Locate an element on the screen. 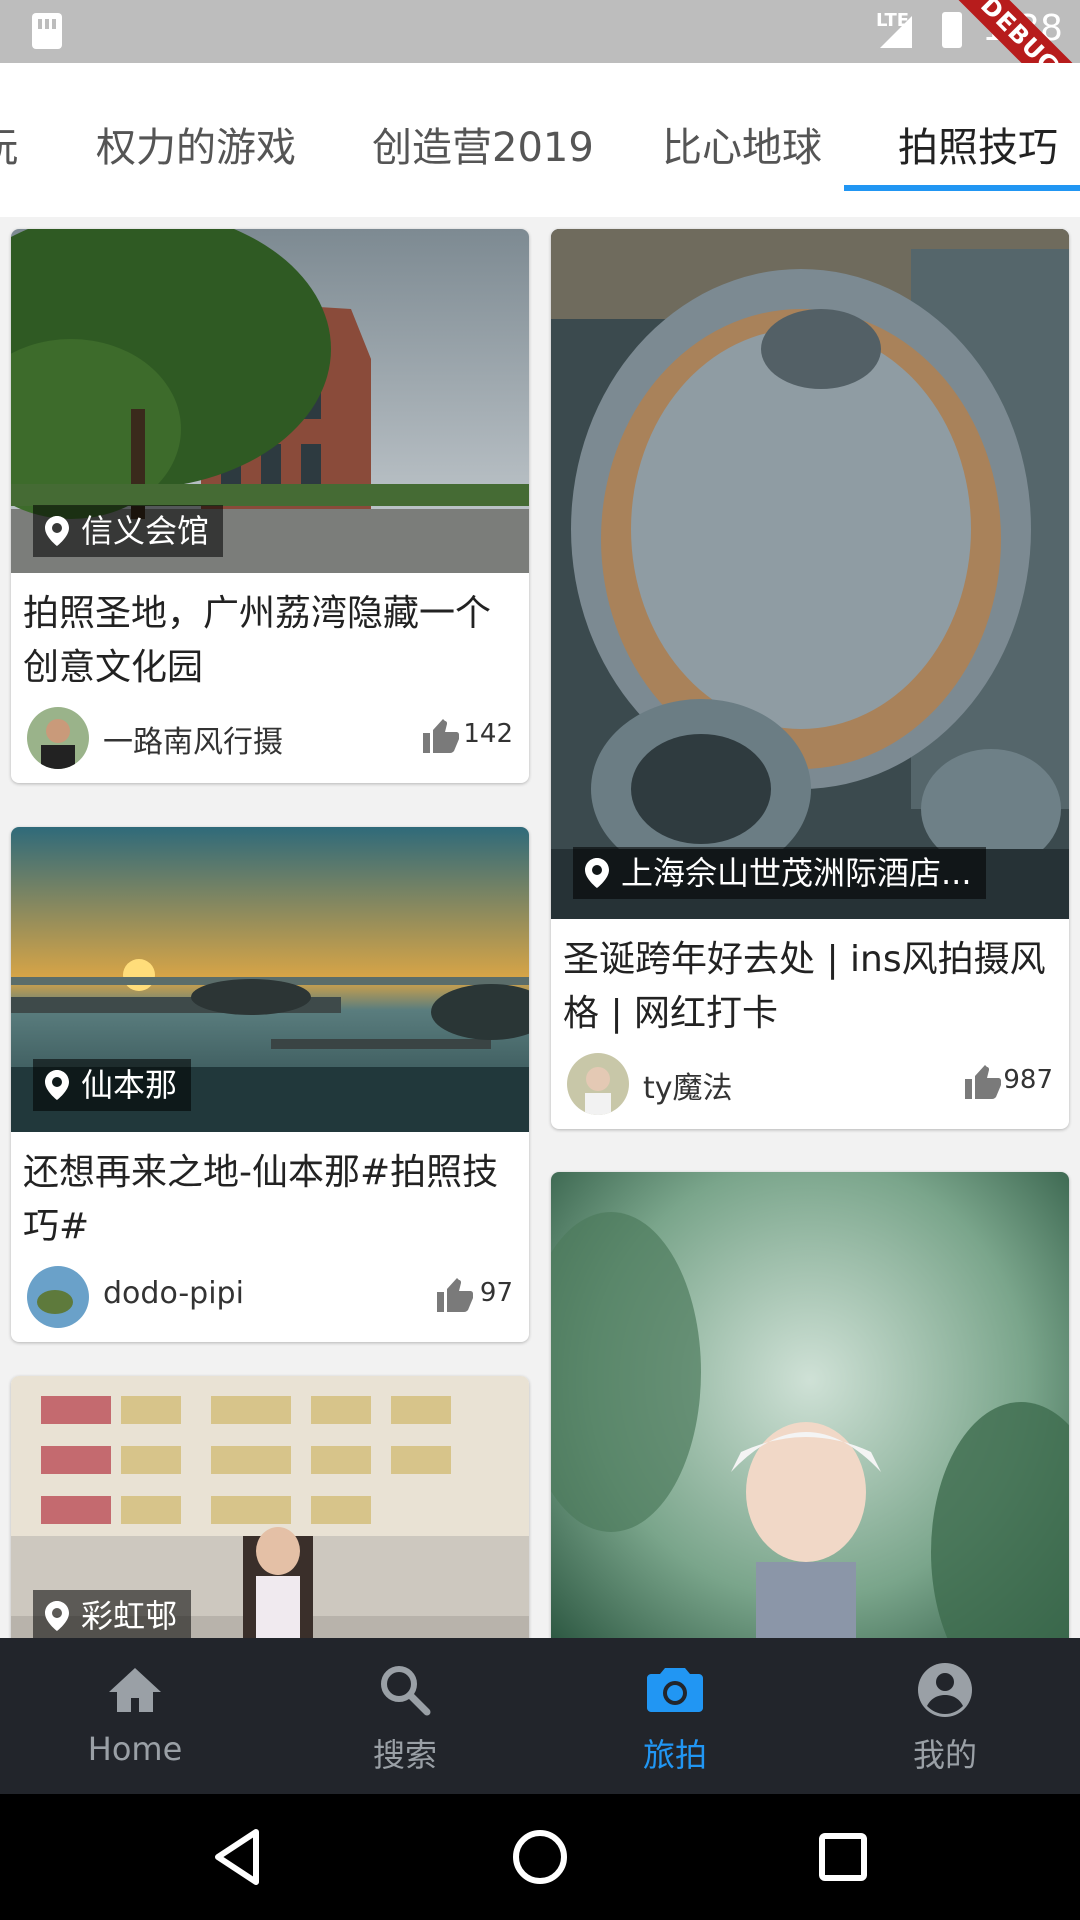 The width and height of the screenshot is (1080, 1920). author-name: ty魔法 is located at coordinates (688, 1085).